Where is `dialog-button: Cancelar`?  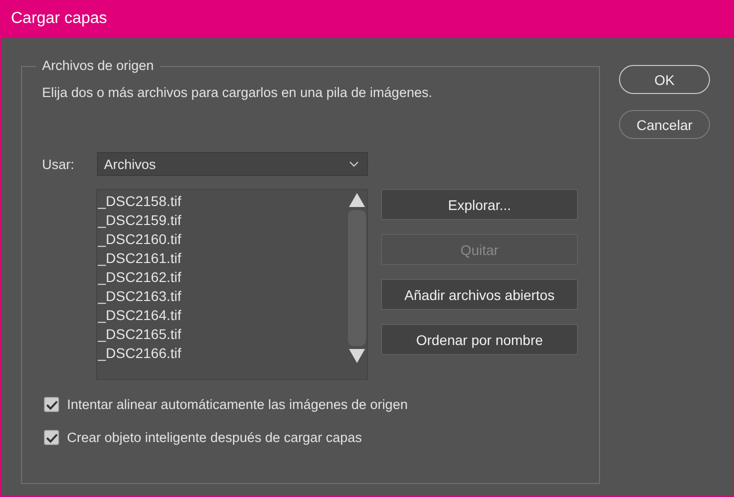
dialog-button: Cancelar is located at coordinates (664, 124).